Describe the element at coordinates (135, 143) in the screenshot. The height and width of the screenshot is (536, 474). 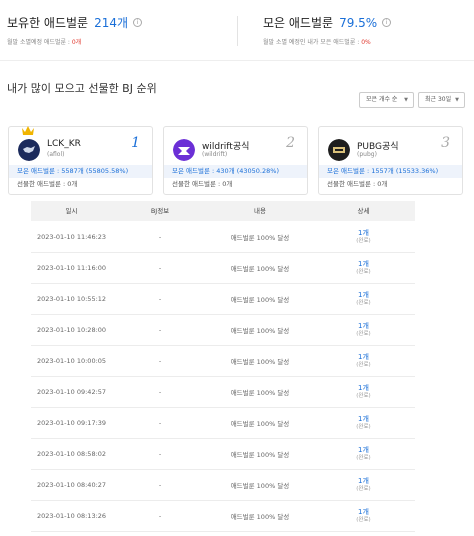
I see `rank-number: 1` at that location.